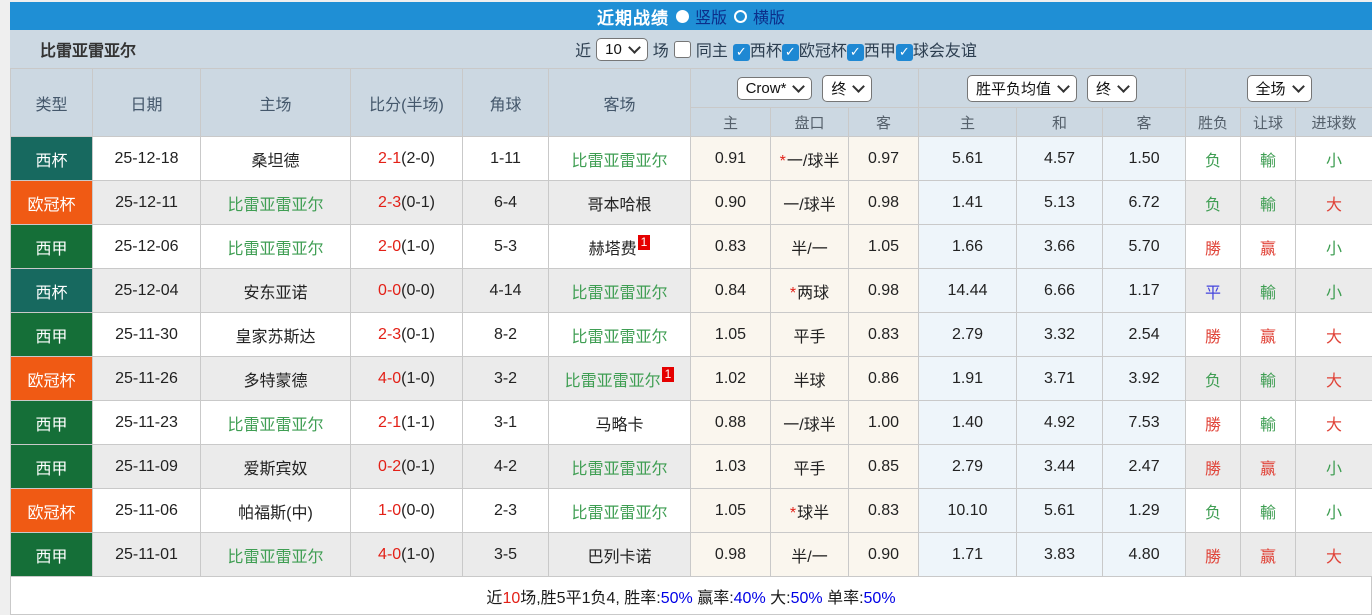 The width and height of the screenshot is (1372, 615). I want to click on fulltime-score: 2-1, so click(389, 422).